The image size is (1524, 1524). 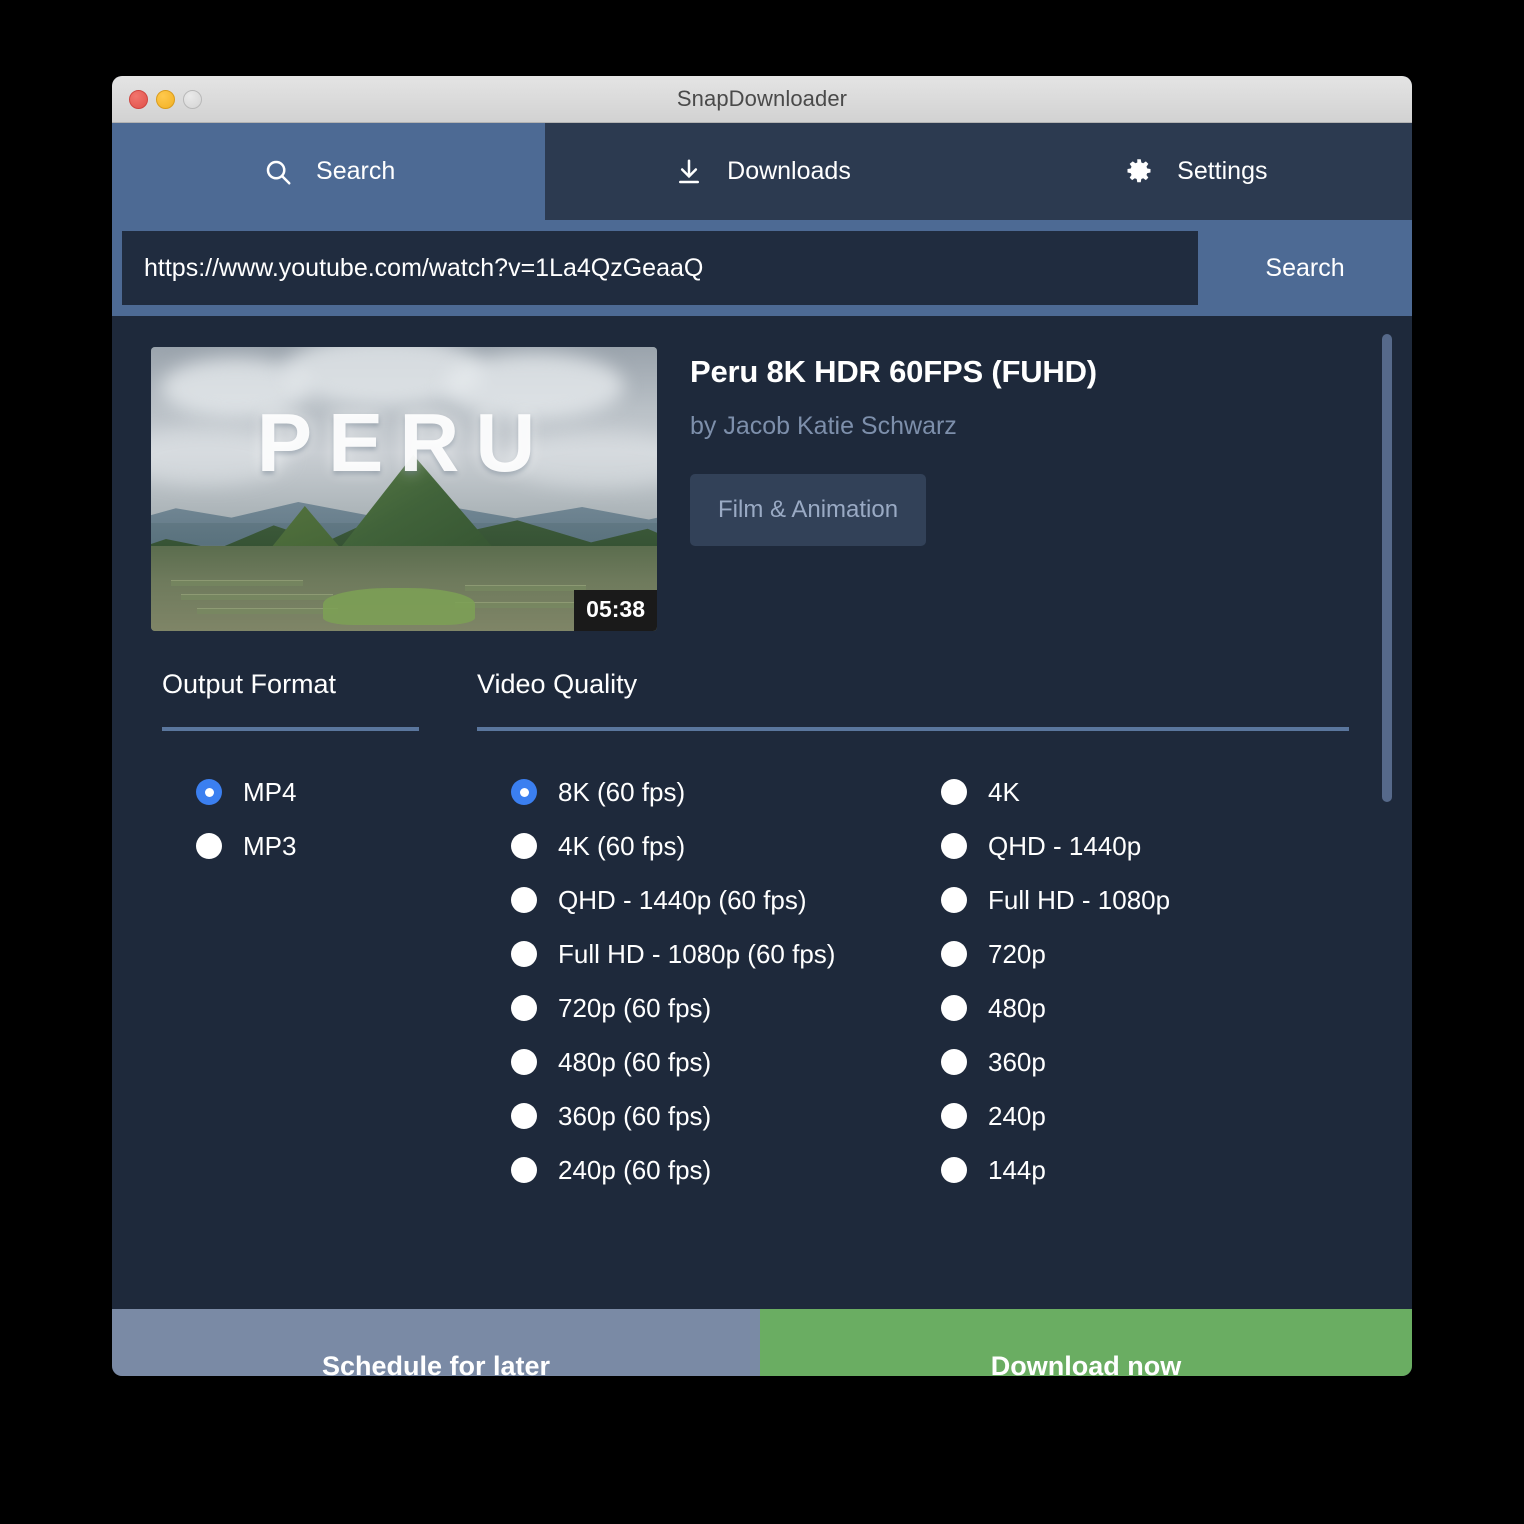 What do you see at coordinates (1305, 268) in the screenshot?
I see `search-button: Search` at bounding box center [1305, 268].